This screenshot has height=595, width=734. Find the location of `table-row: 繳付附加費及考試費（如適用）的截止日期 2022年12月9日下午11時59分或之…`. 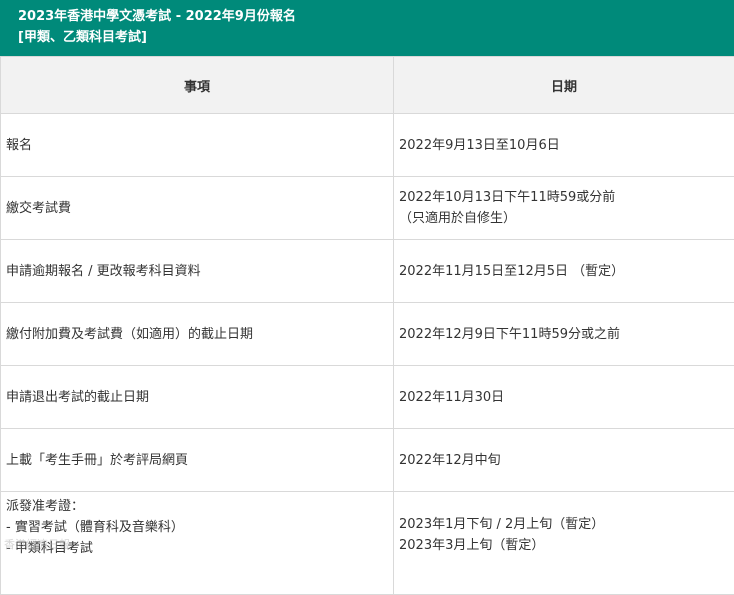

table-row: 繳付附加費及考試費（如適用）的截止日期 2022年12月9日下午11時59分或之… is located at coordinates (367, 334).